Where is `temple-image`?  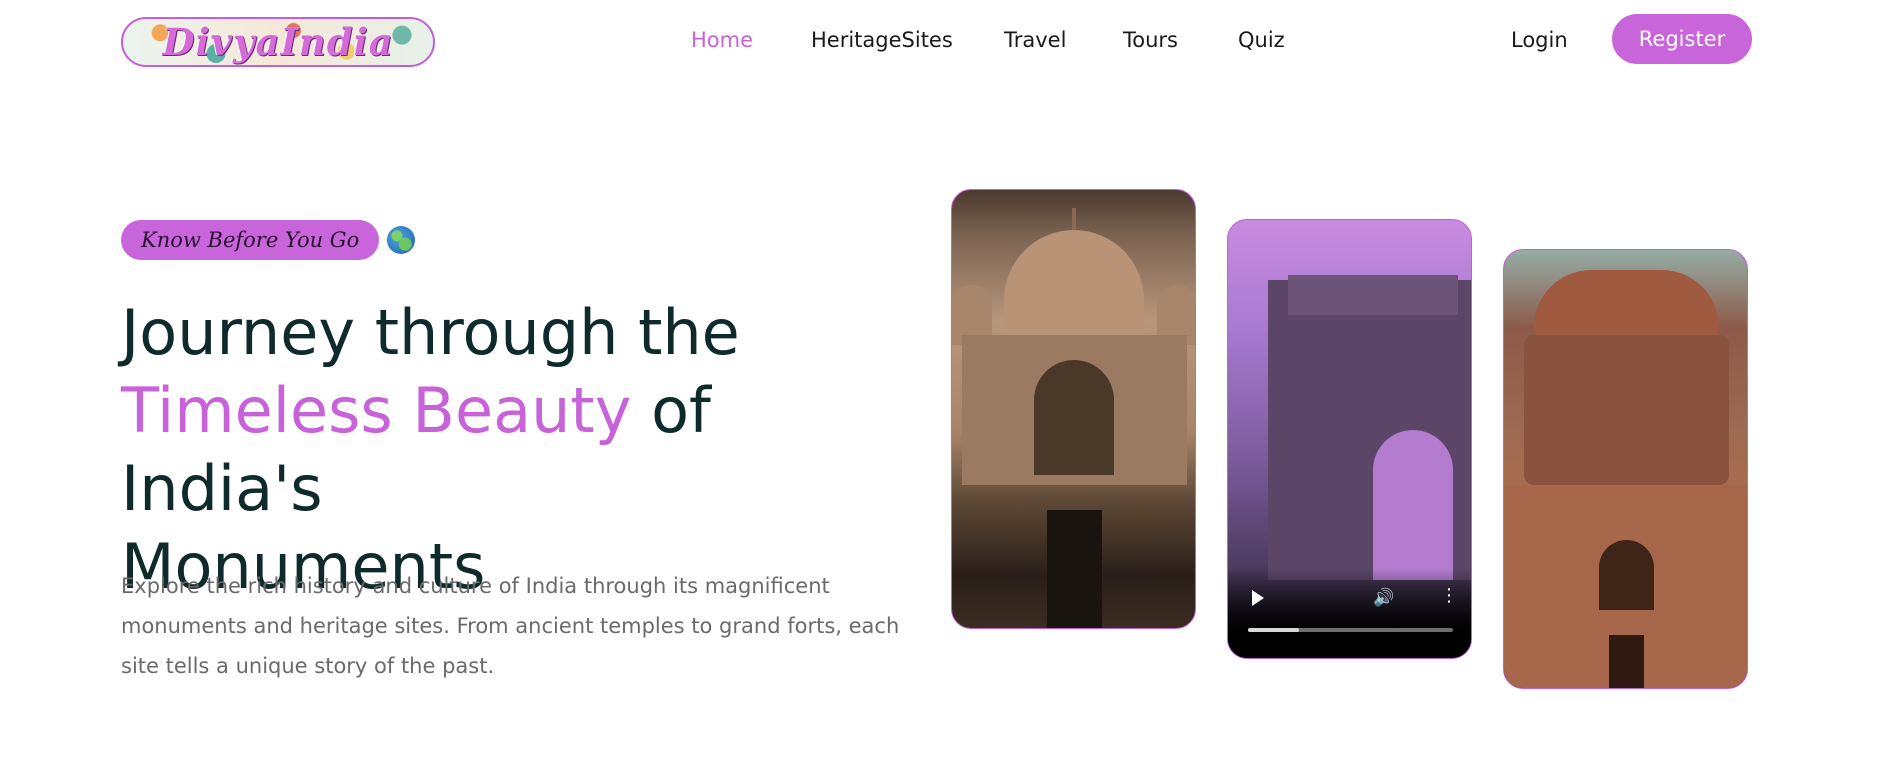
temple-image is located at coordinates (1625, 469).